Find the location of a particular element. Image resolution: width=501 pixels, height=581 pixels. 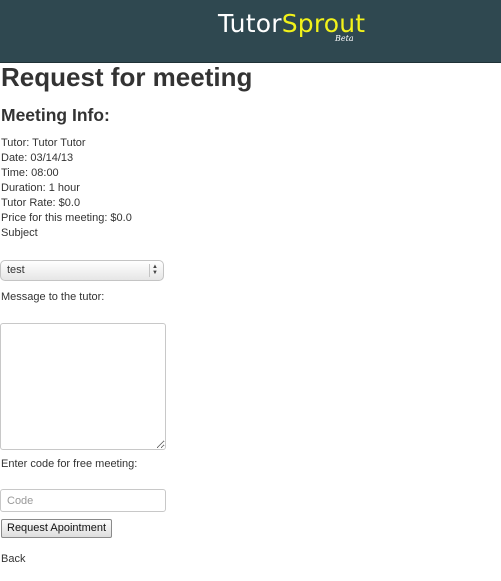

time-info: Time: 08:00 is located at coordinates (30, 173).